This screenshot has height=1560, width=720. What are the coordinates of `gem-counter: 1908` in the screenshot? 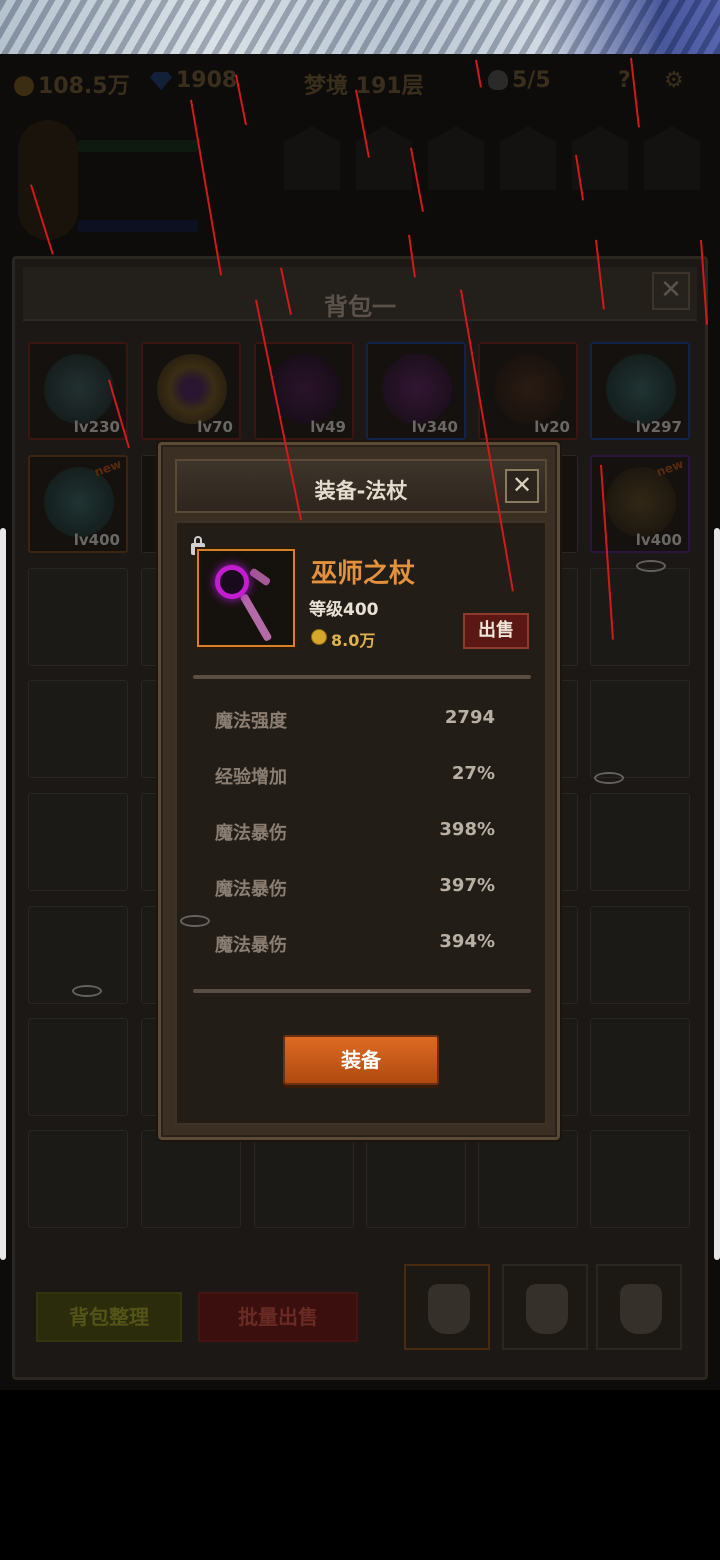 It's located at (193, 80).